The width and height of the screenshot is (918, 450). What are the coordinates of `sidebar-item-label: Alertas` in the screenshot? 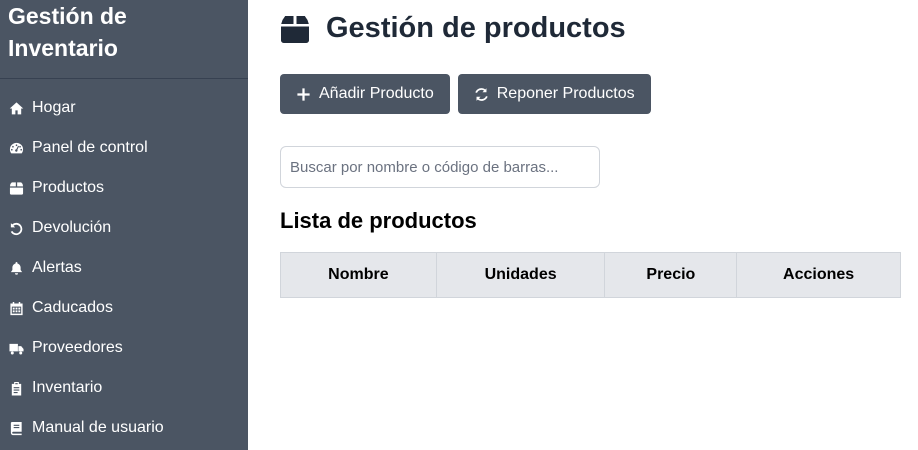 It's located at (57, 267).